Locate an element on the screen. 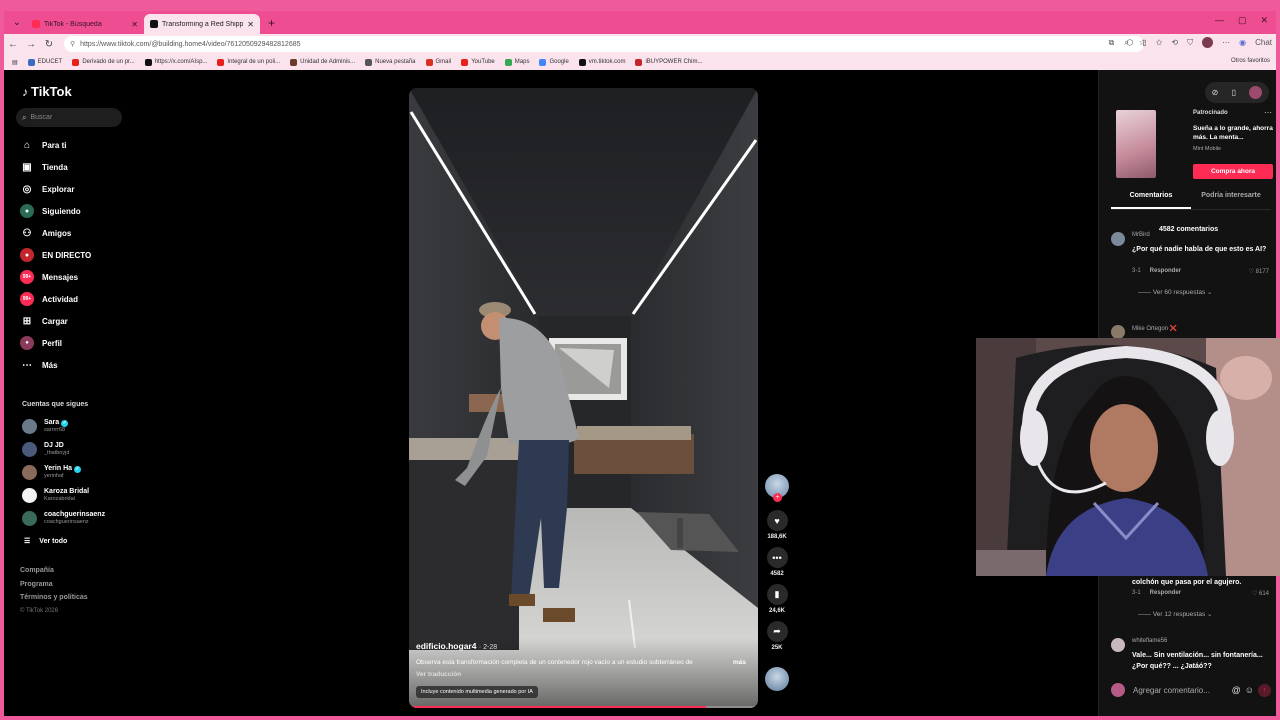 The height and width of the screenshot is (720, 1280). follow-plus-icon: + is located at coordinates (777, 497).